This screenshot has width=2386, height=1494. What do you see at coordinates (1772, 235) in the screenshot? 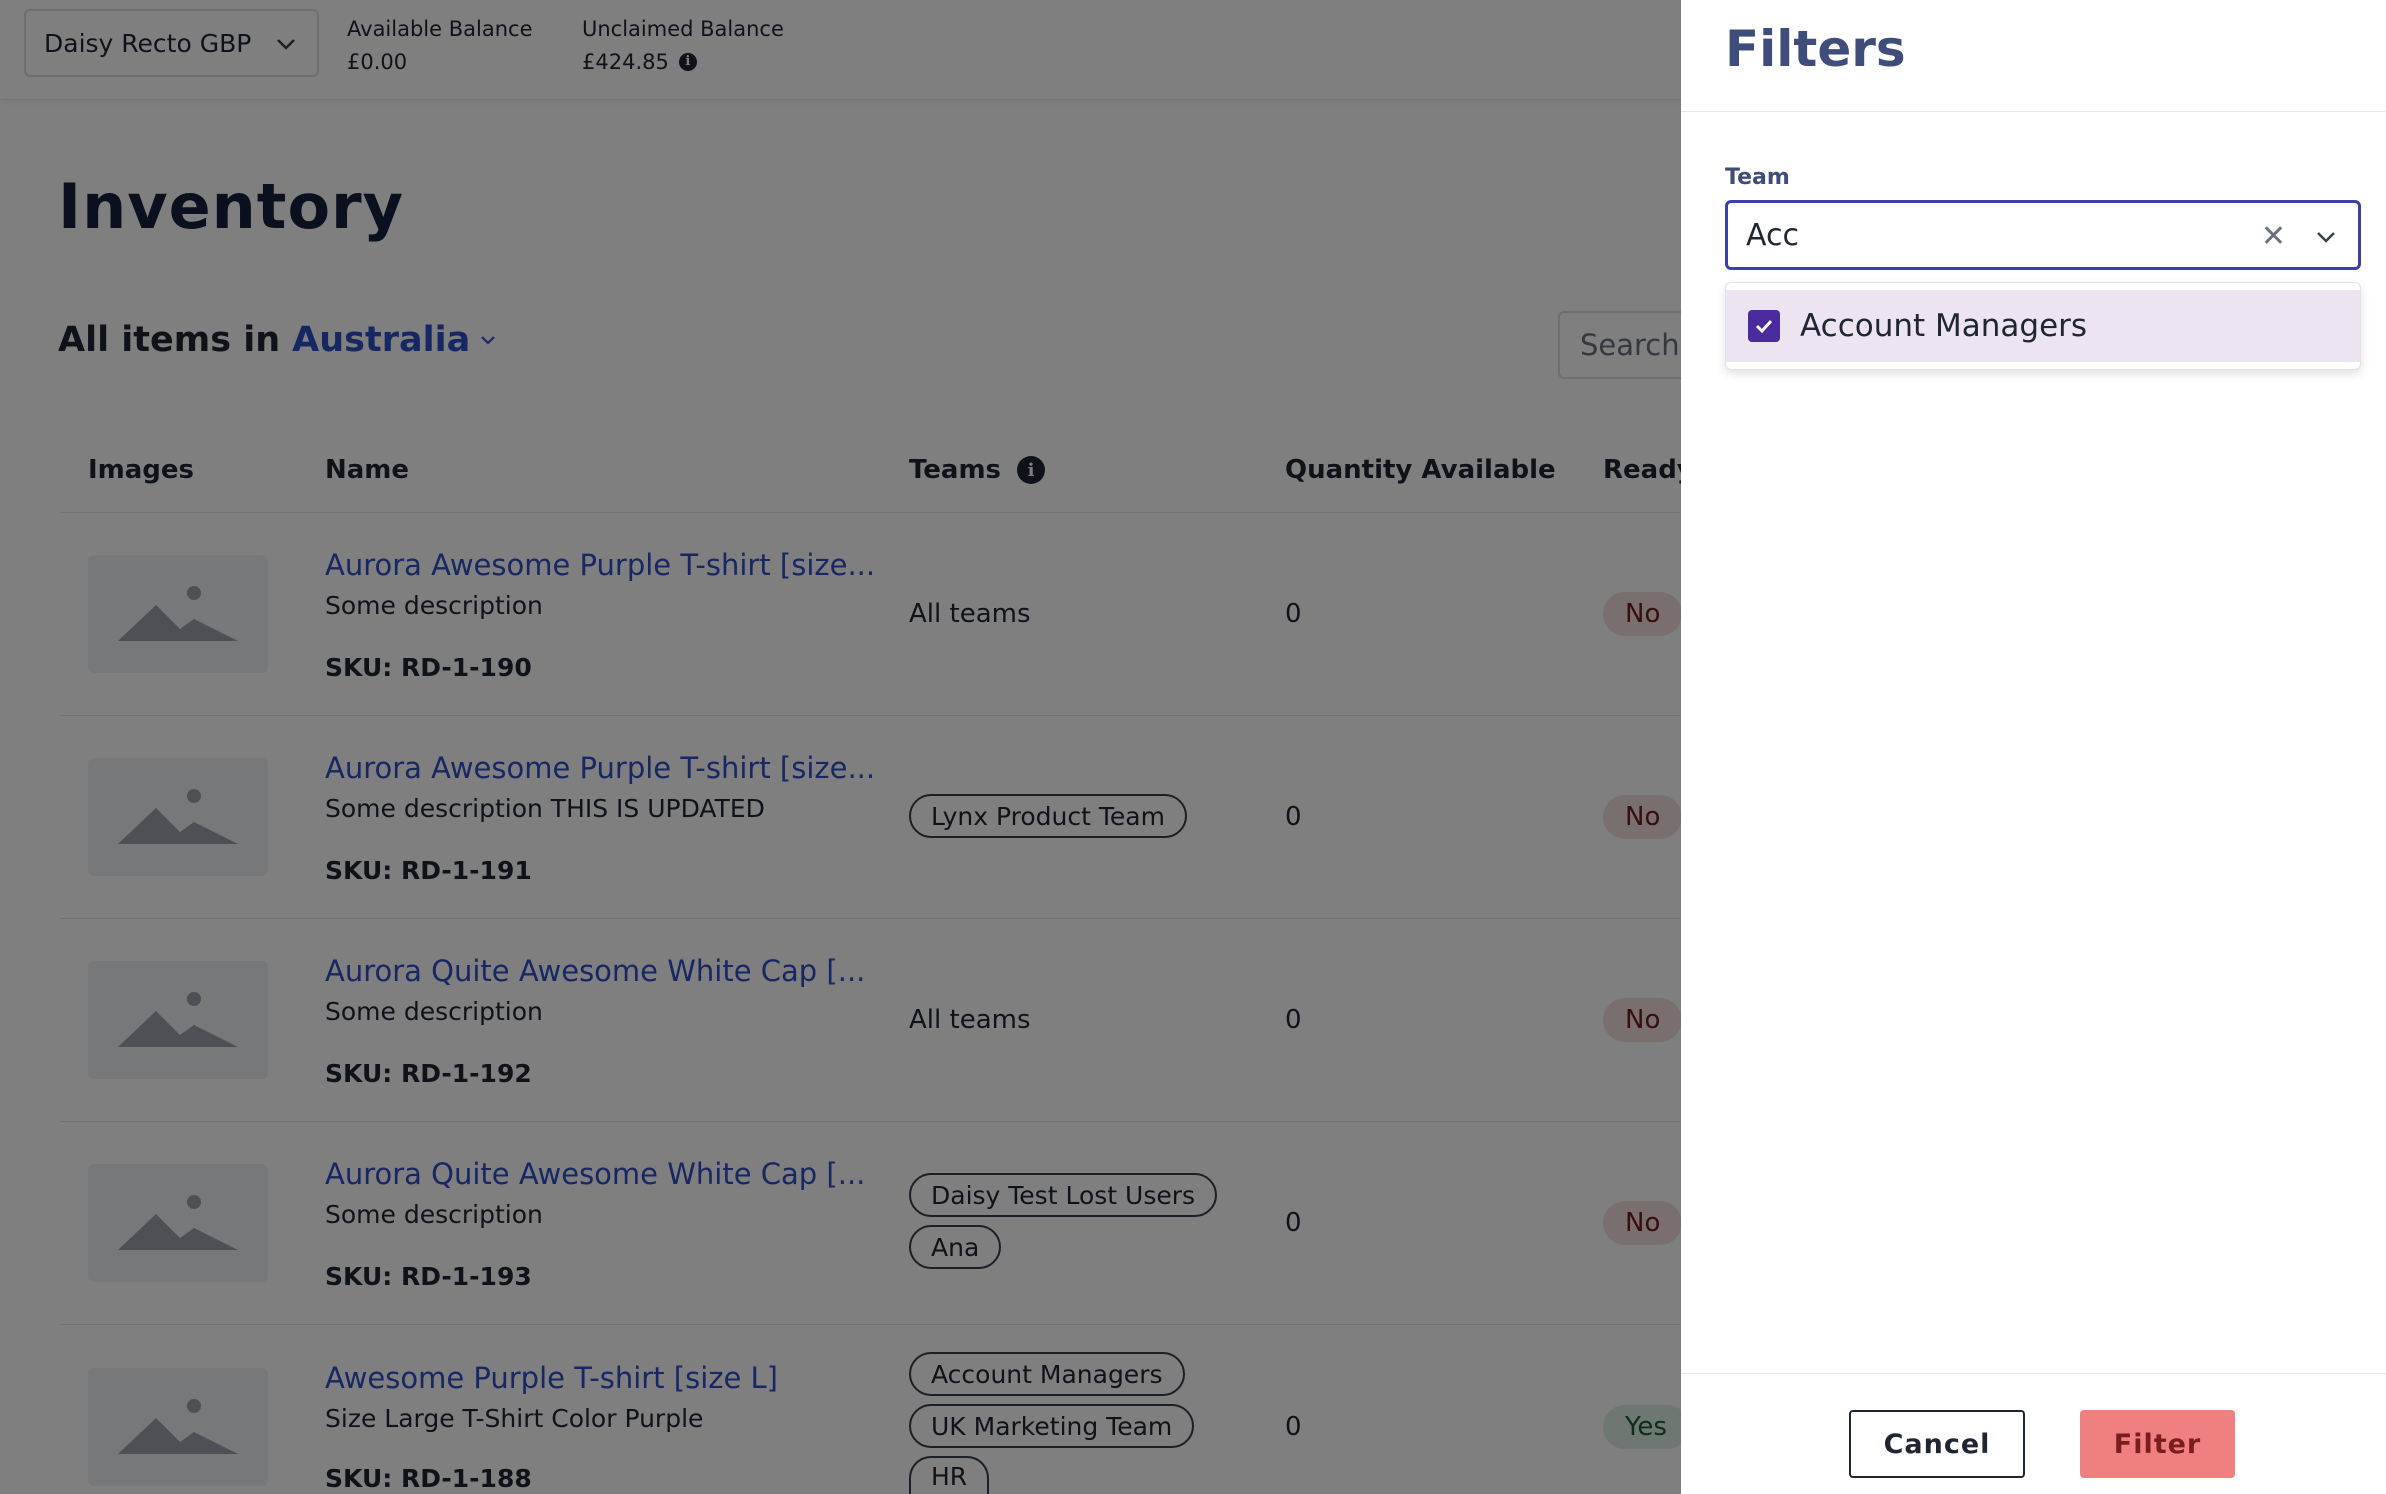
I see `team-input-value: Acc` at bounding box center [1772, 235].